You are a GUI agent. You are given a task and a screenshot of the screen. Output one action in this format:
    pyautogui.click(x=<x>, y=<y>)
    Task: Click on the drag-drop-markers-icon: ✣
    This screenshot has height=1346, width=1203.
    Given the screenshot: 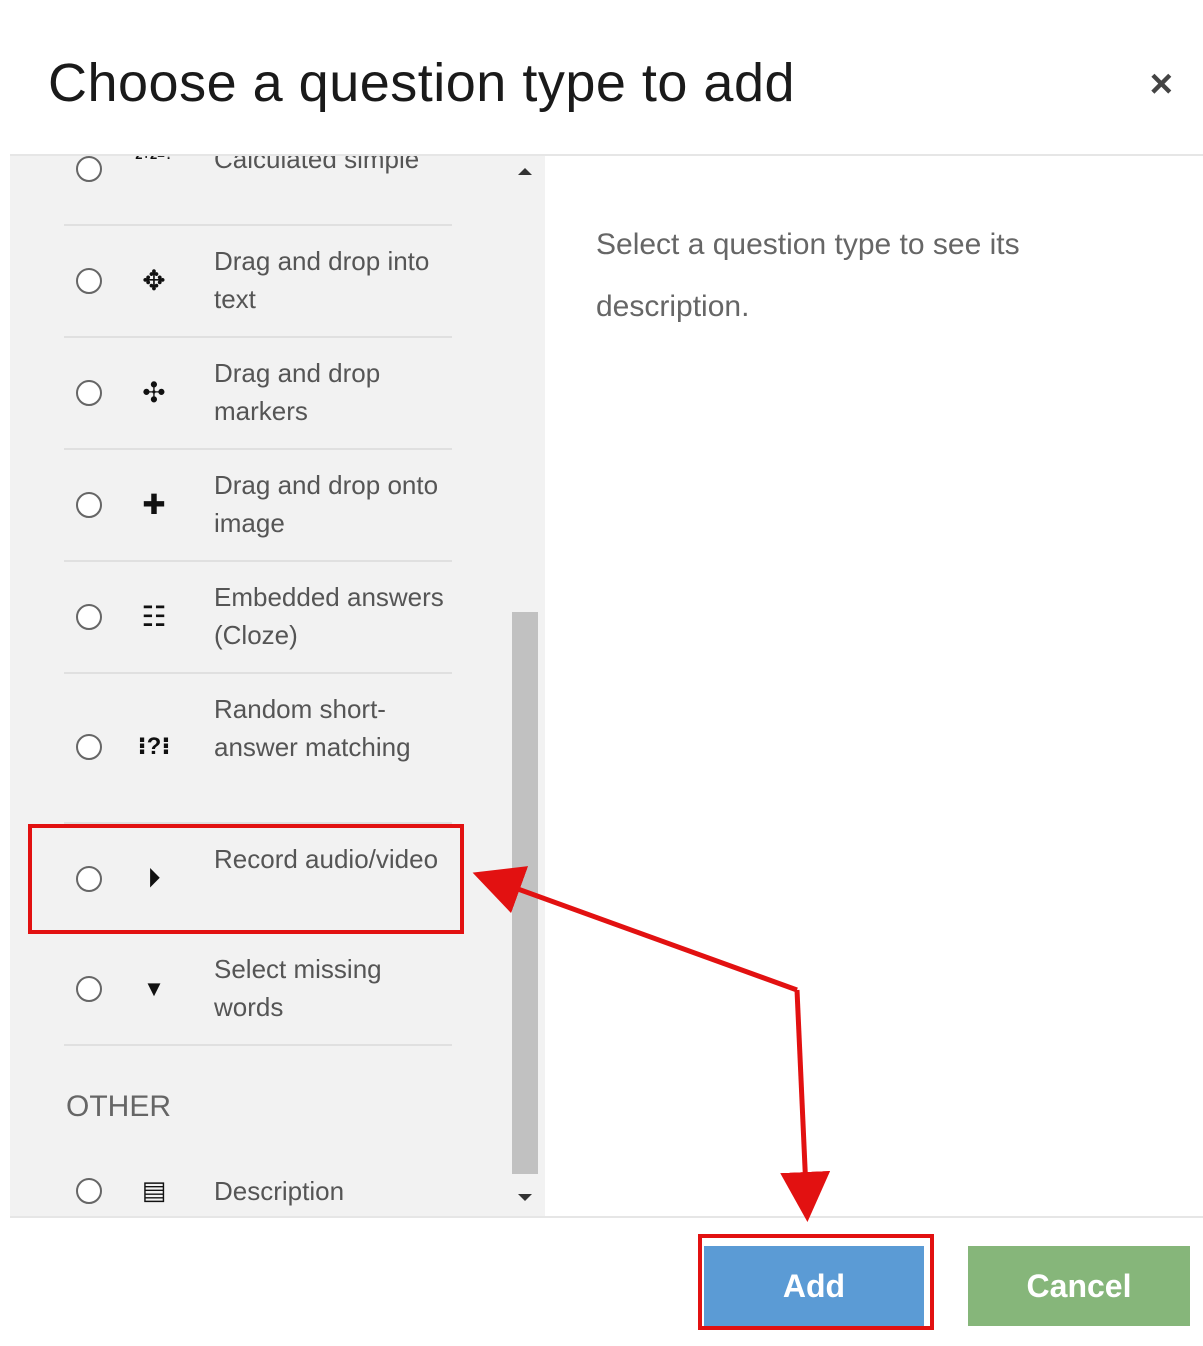 What is the action you would take?
    pyautogui.click(x=154, y=392)
    